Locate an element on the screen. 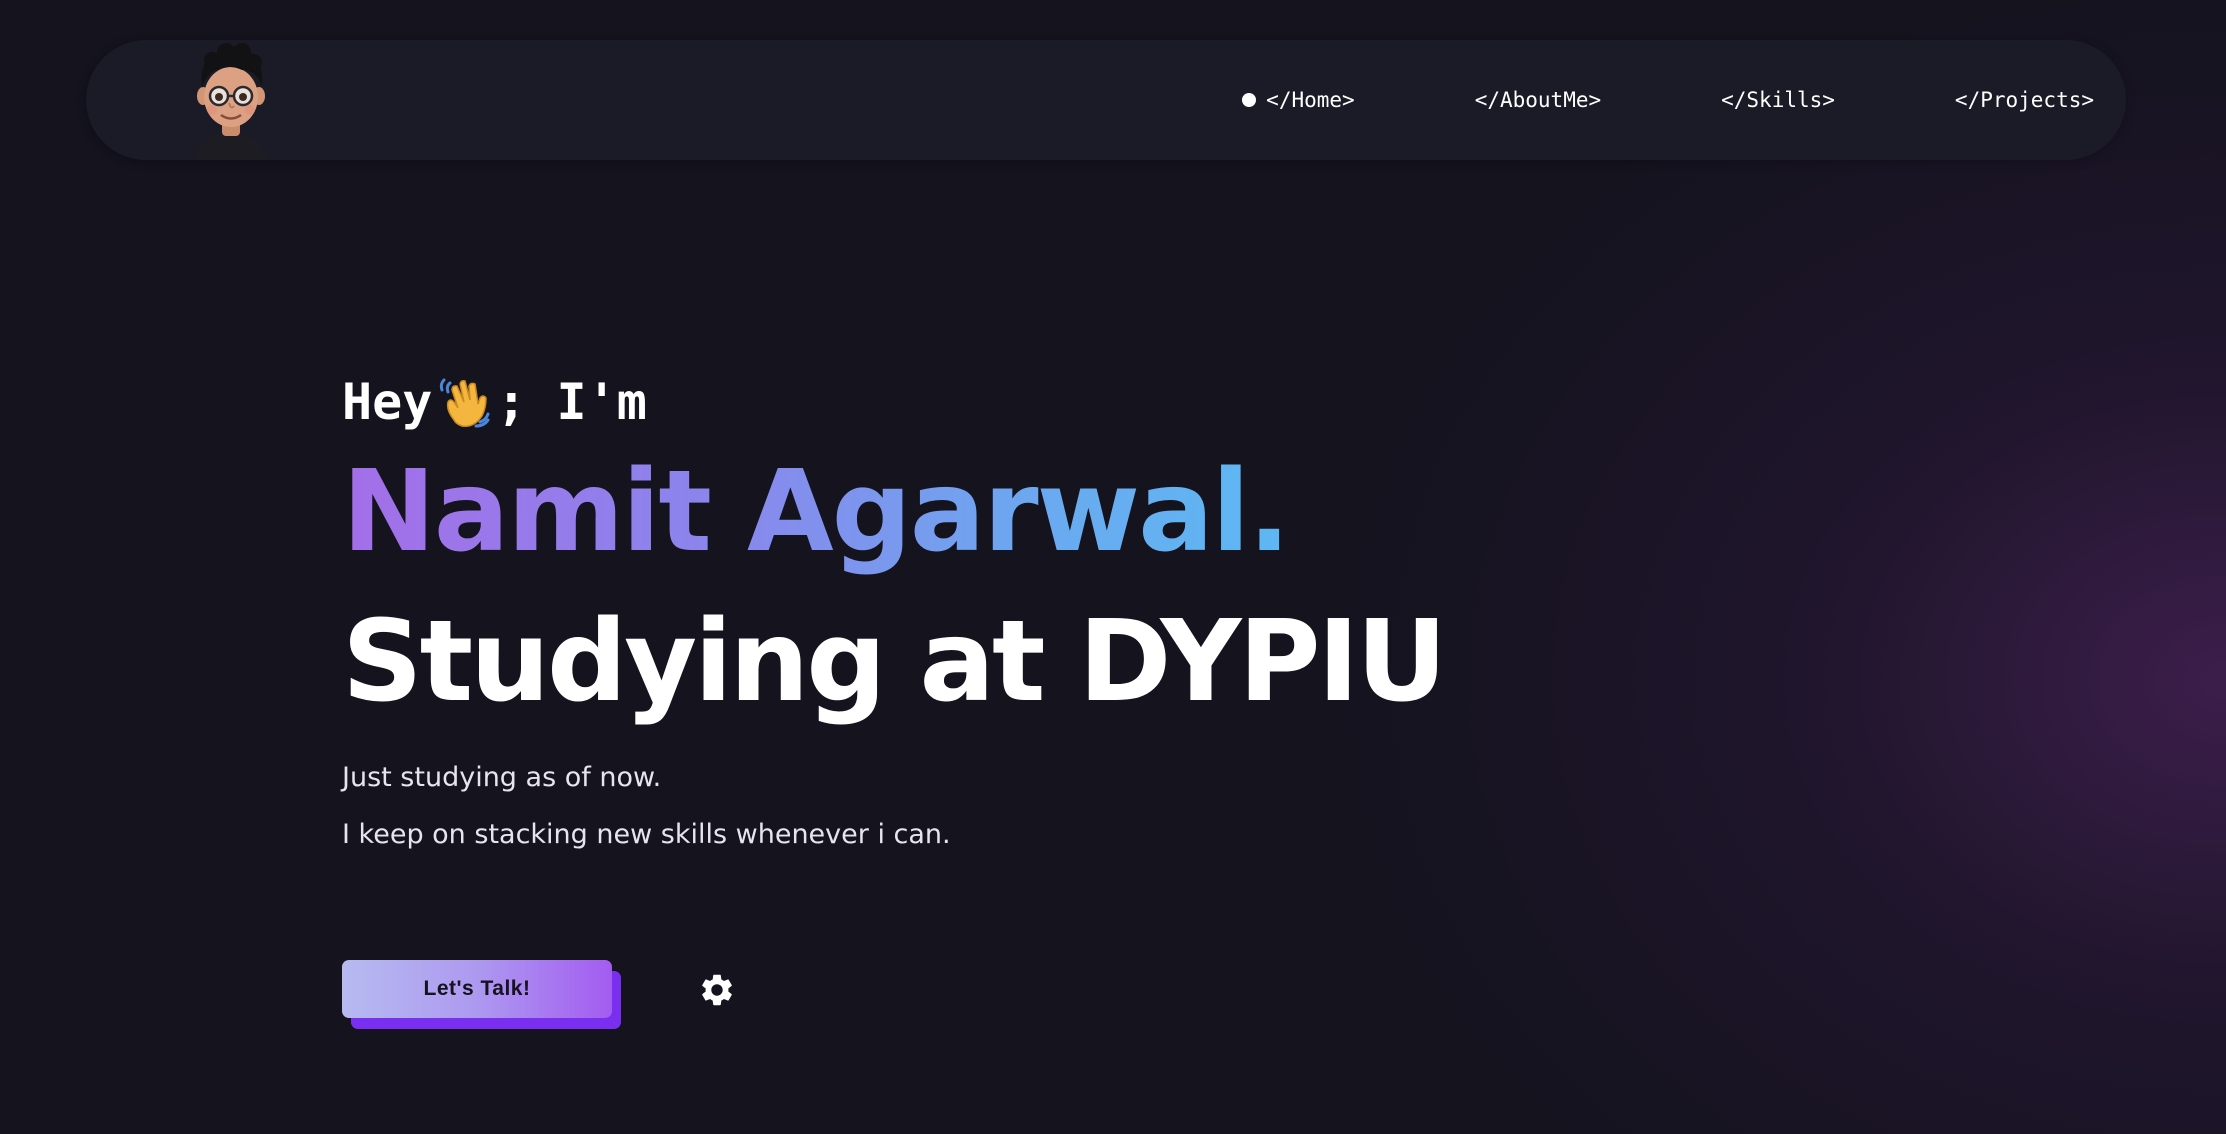 The height and width of the screenshot is (1134, 2226). nav-link-home: </Home> is located at coordinates (1298, 100).